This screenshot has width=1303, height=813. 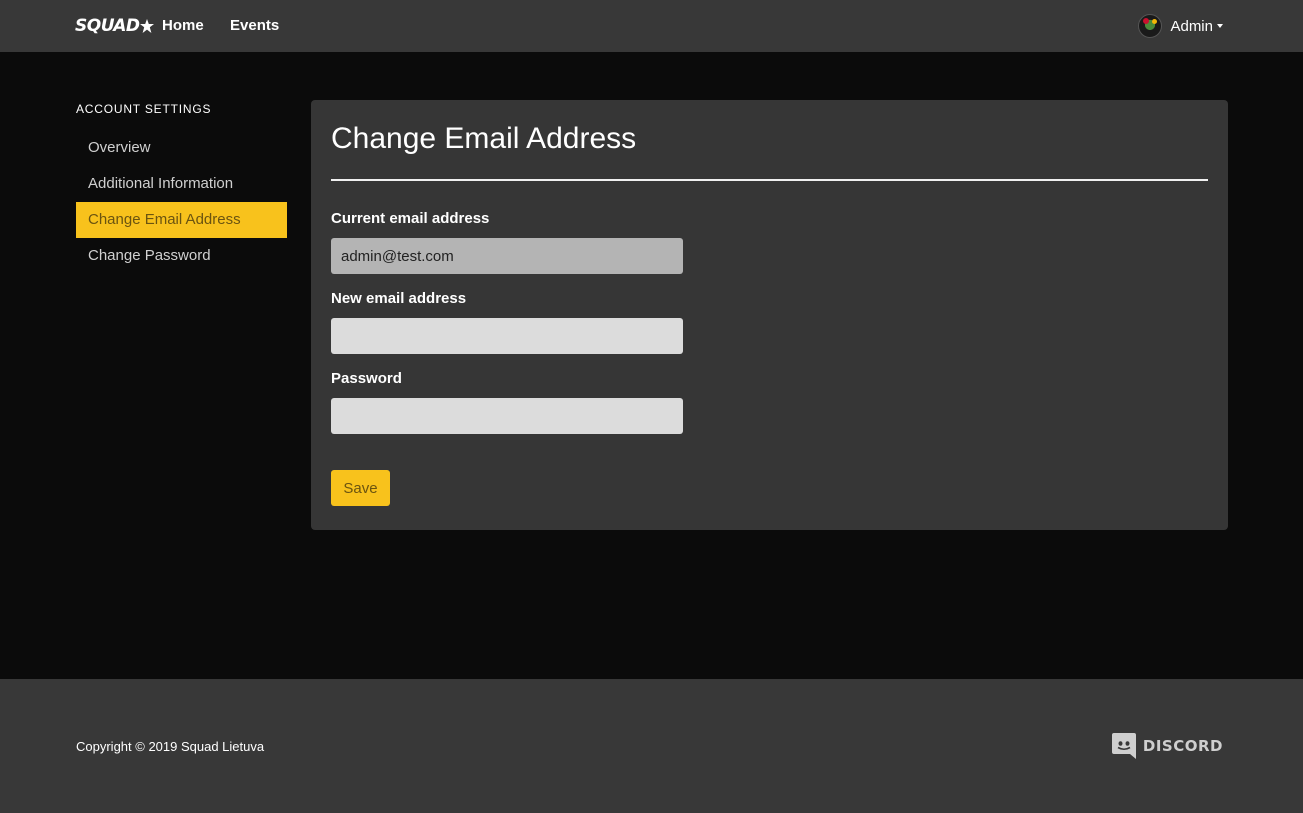 What do you see at coordinates (181, 148) in the screenshot?
I see `sidebar-item-overview: Overview` at bounding box center [181, 148].